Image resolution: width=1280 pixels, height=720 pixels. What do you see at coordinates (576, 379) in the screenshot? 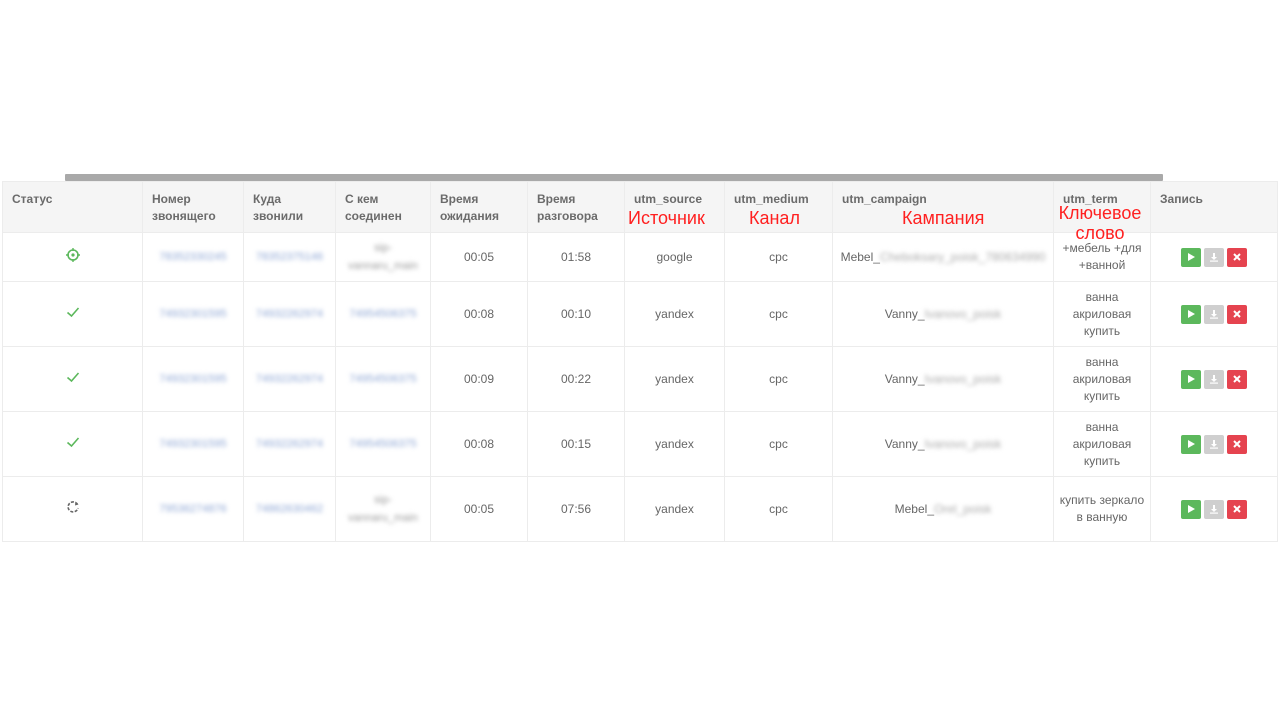
I see `talk-cell: 00:22` at bounding box center [576, 379].